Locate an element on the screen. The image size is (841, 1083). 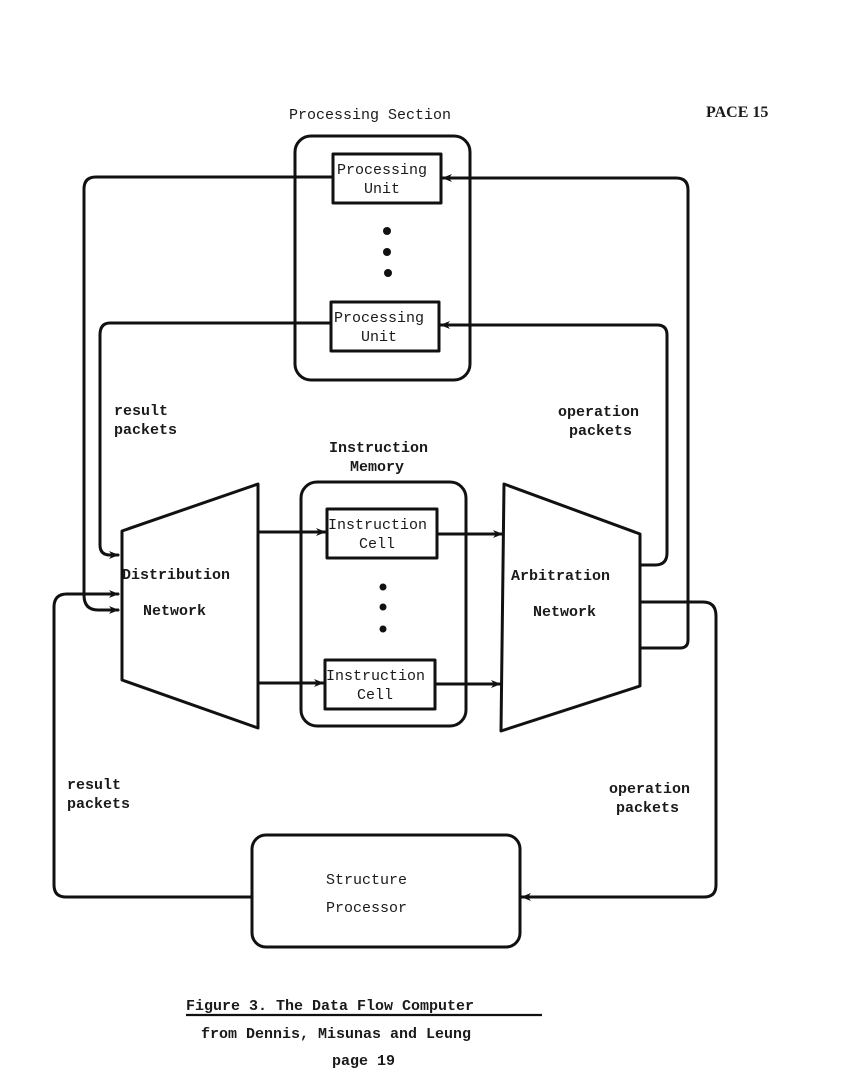
arbitration-network: Arbitration Network is located at coordinates (570, 607).